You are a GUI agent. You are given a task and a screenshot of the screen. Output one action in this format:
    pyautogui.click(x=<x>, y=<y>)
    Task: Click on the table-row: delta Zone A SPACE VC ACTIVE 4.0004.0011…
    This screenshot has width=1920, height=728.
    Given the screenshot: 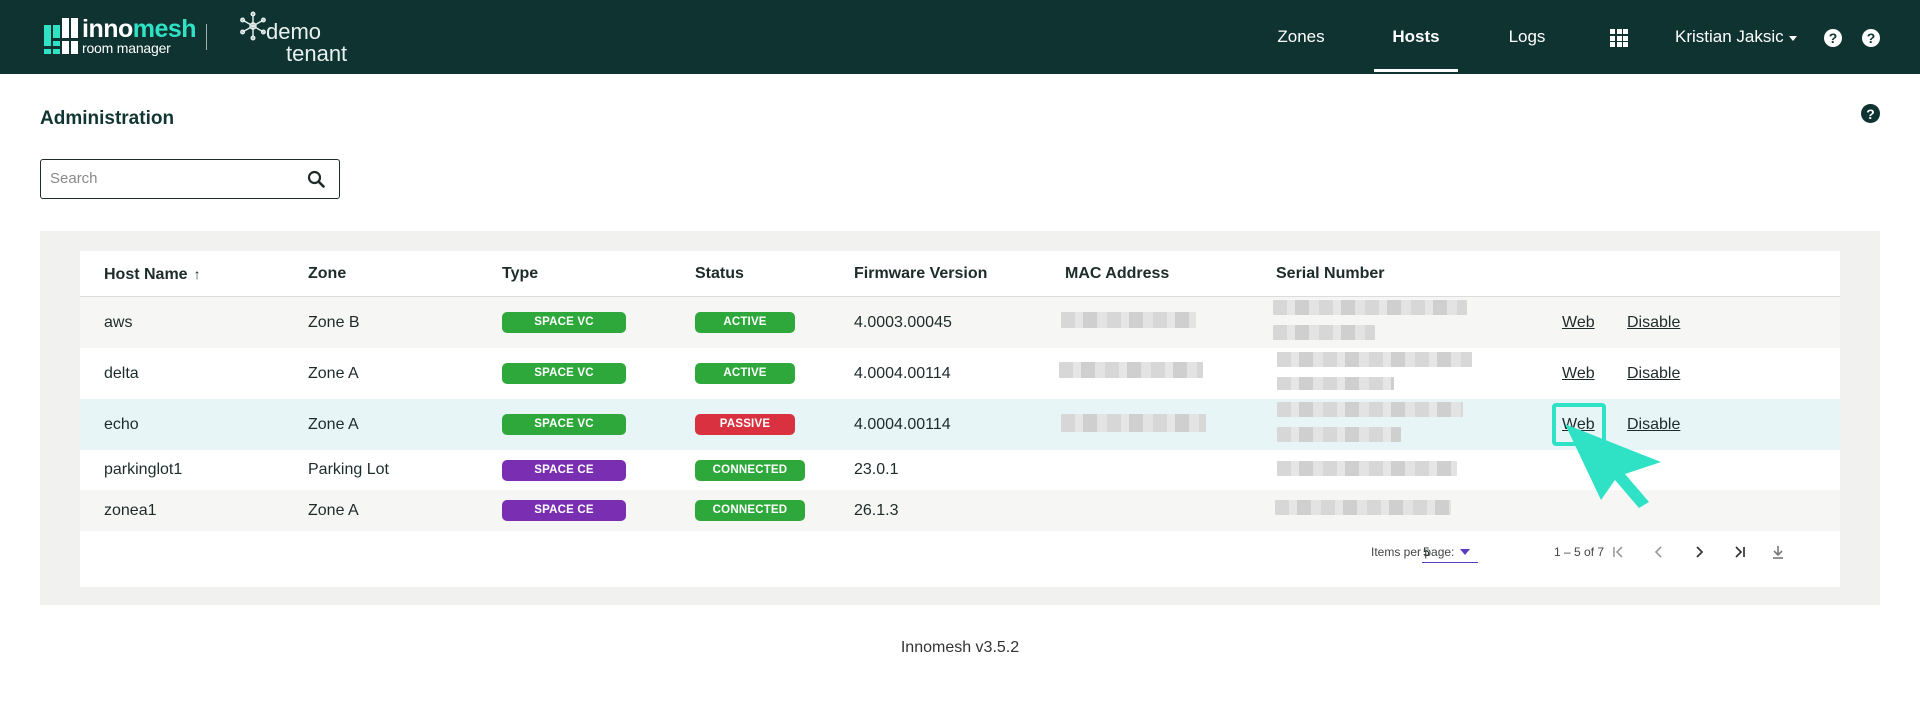 What is the action you would take?
    pyautogui.click(x=960, y=373)
    